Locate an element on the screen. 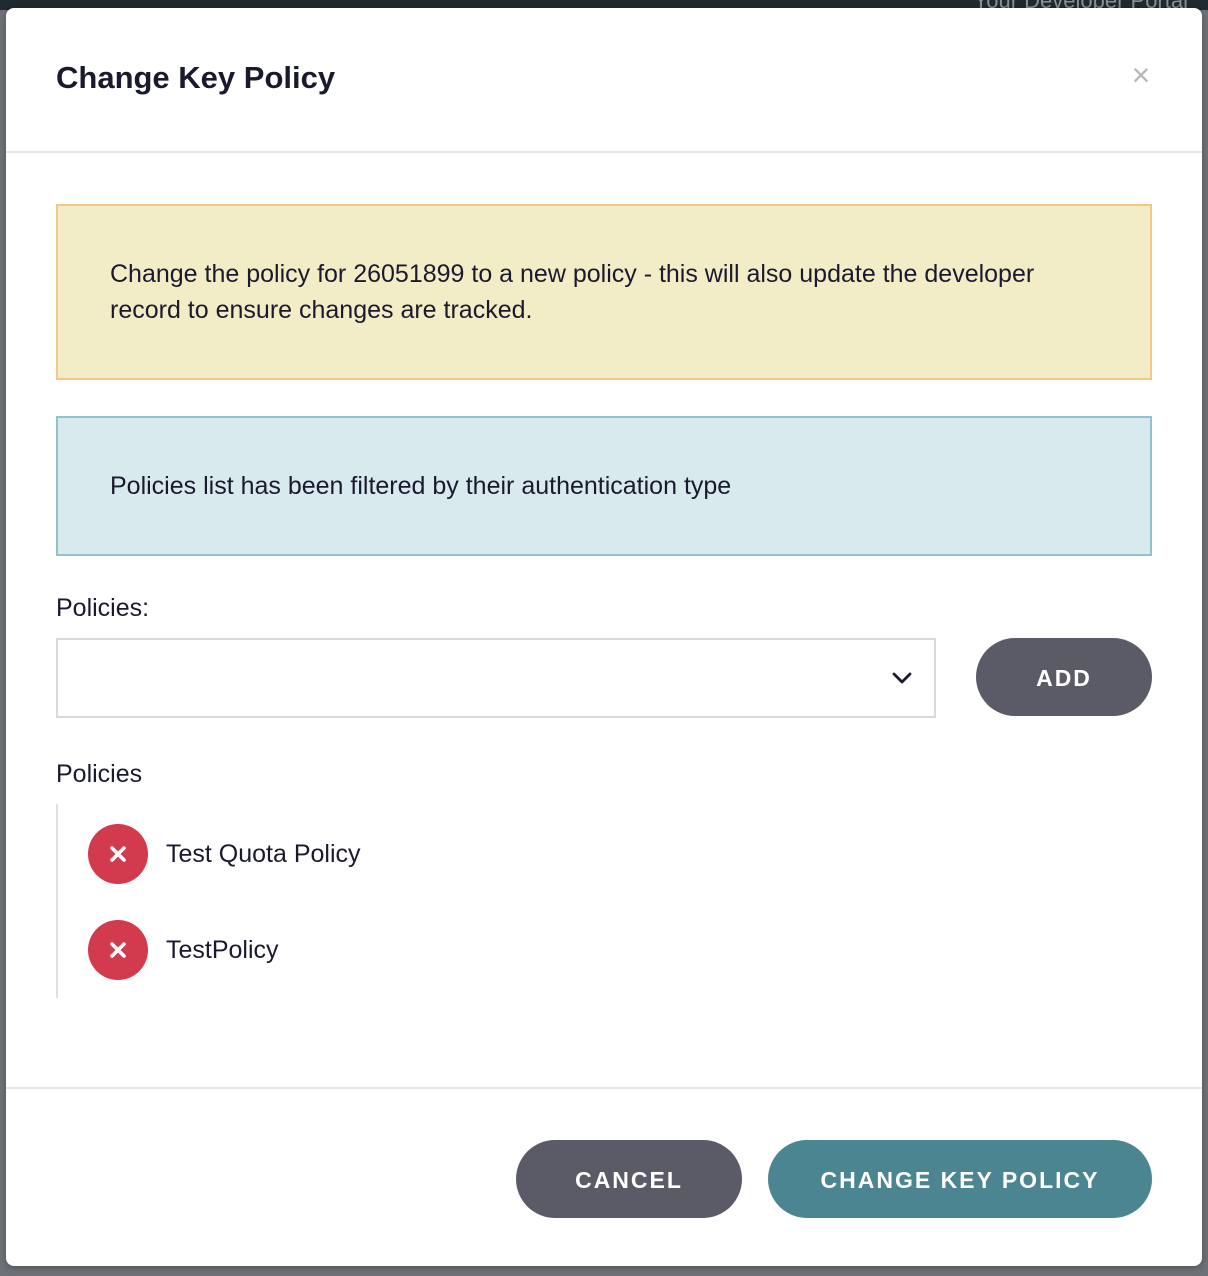 This screenshot has height=1276, width=1208. policies-list-title: Policies is located at coordinates (99, 774).